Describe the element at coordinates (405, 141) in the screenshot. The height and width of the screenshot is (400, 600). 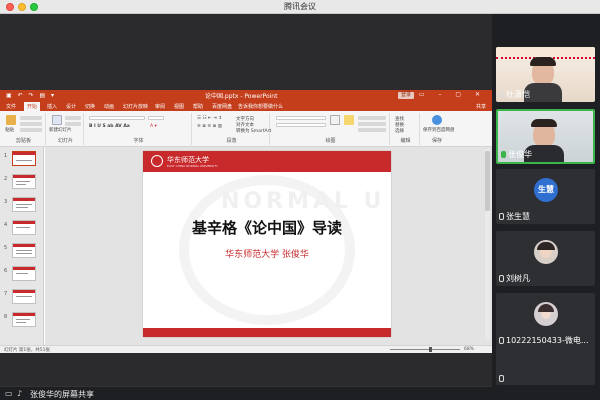
I see `editing-label: 编辑` at that location.